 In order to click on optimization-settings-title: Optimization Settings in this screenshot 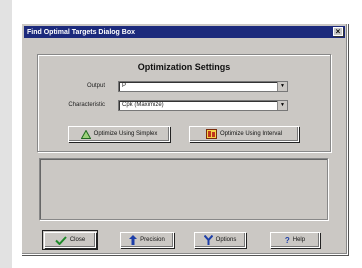, I will do `click(184, 67)`.